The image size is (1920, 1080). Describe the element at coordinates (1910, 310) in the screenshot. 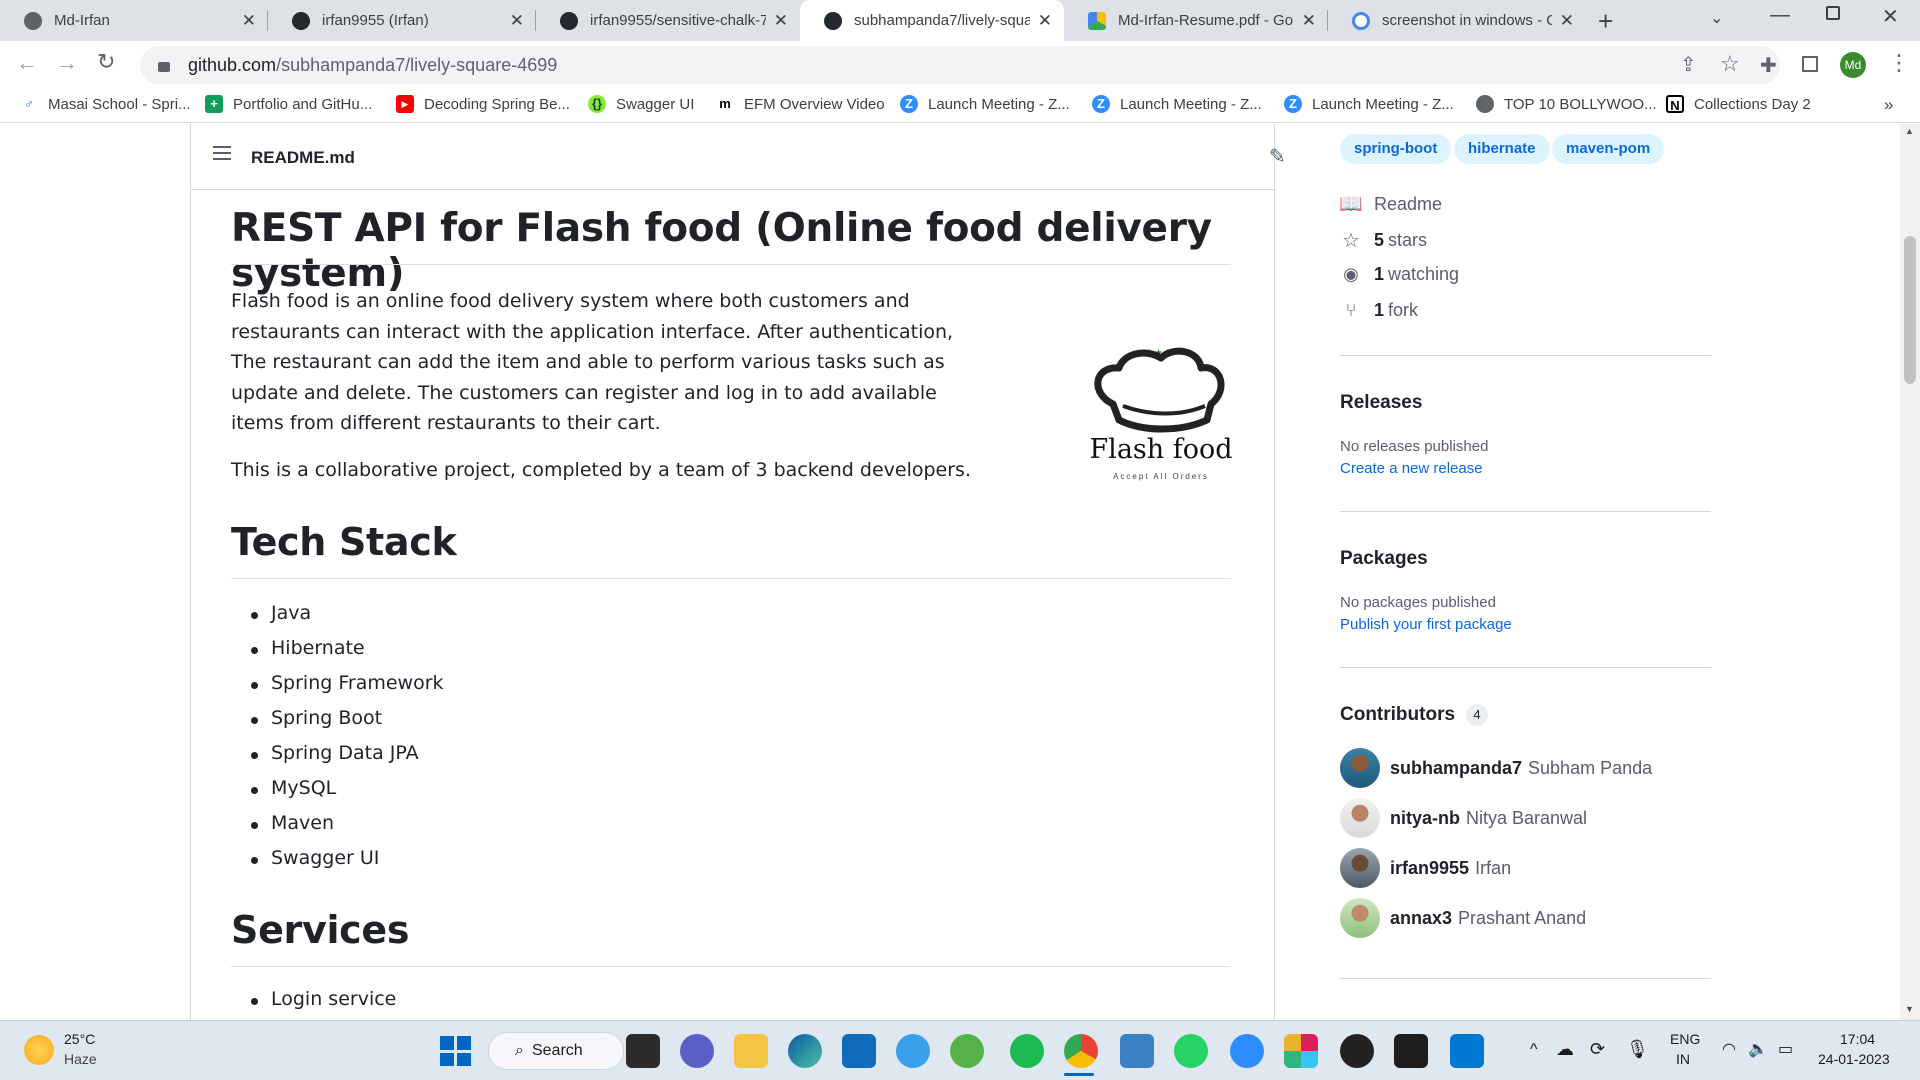

I see `scroll-thumb` at that location.